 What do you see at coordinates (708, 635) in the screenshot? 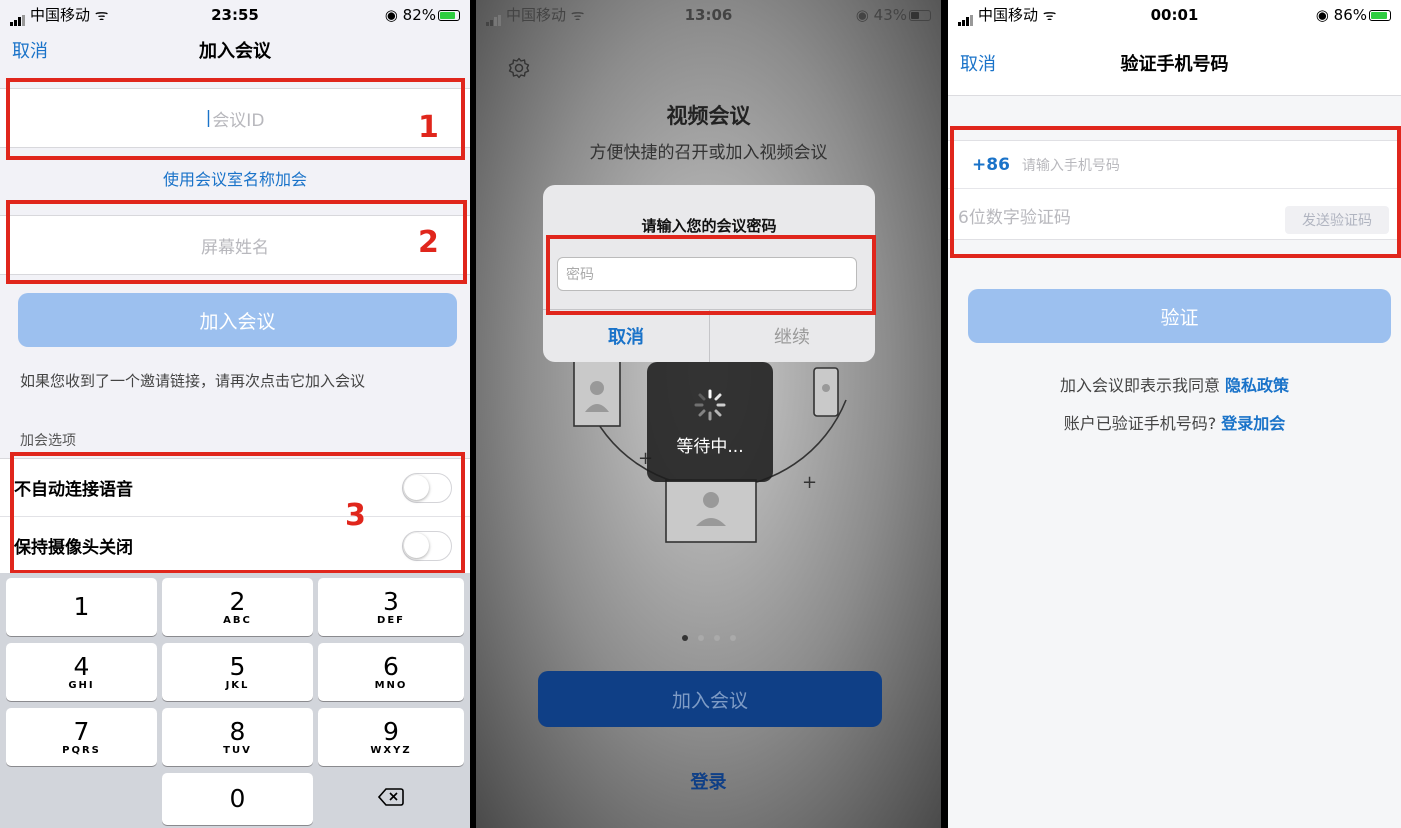
I see `page-indicator` at bounding box center [708, 635].